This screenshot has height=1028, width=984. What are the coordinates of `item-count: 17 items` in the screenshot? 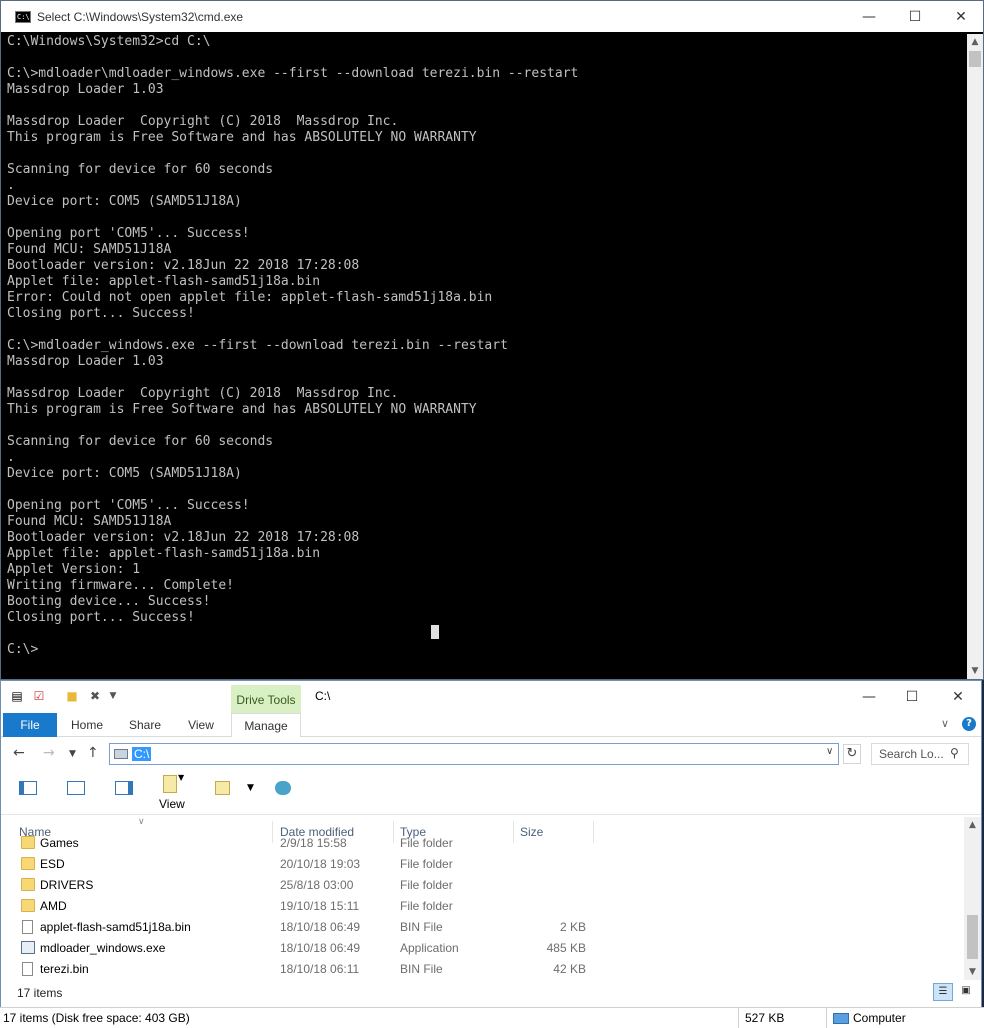 It's located at (40, 993).